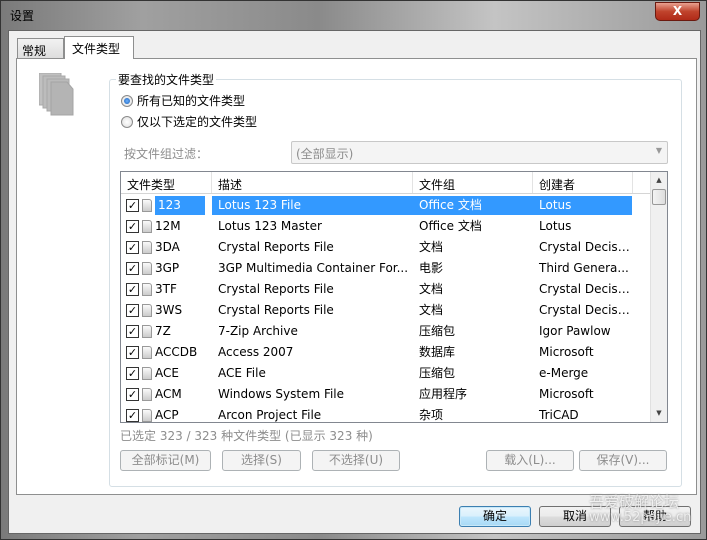 The height and width of the screenshot is (540, 707). I want to click on table-row: ✓ ACM Windows System File 应用程序 Microsoft, so click(376, 394).